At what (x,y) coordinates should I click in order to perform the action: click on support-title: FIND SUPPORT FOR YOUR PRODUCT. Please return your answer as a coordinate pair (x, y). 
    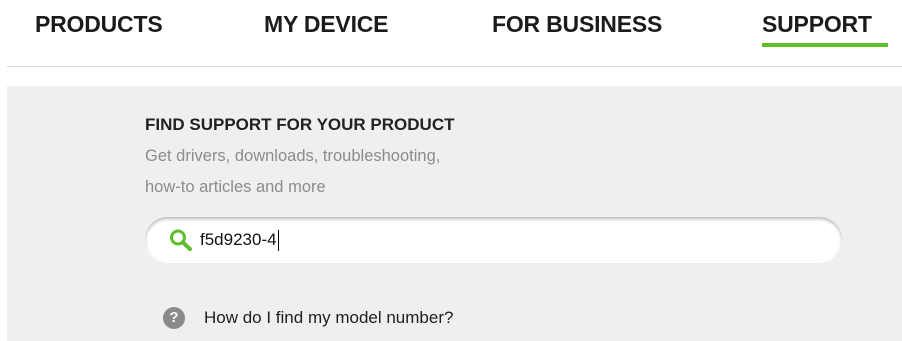
    Looking at the image, I should click on (300, 124).